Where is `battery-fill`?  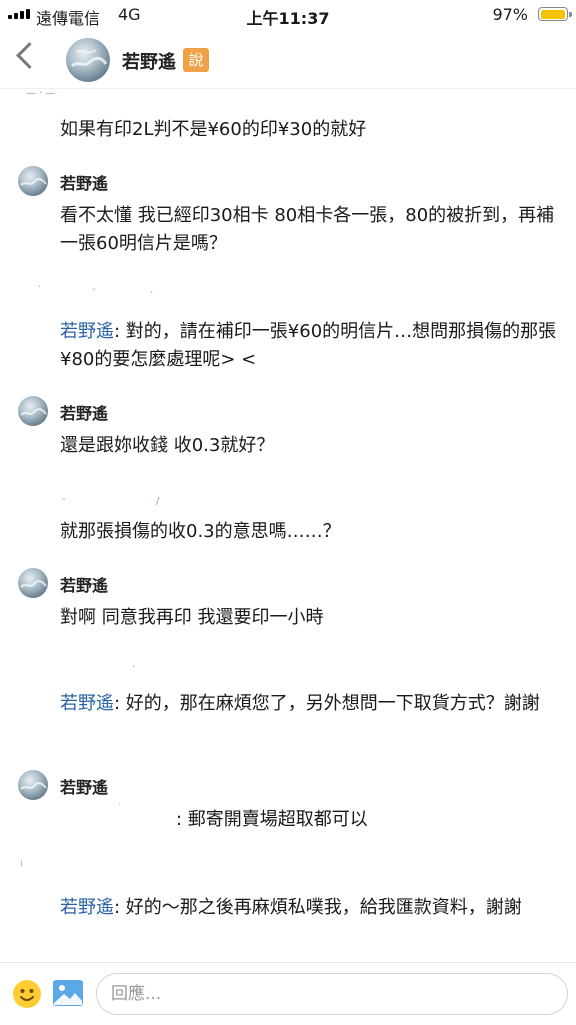
battery-fill is located at coordinates (552, 14).